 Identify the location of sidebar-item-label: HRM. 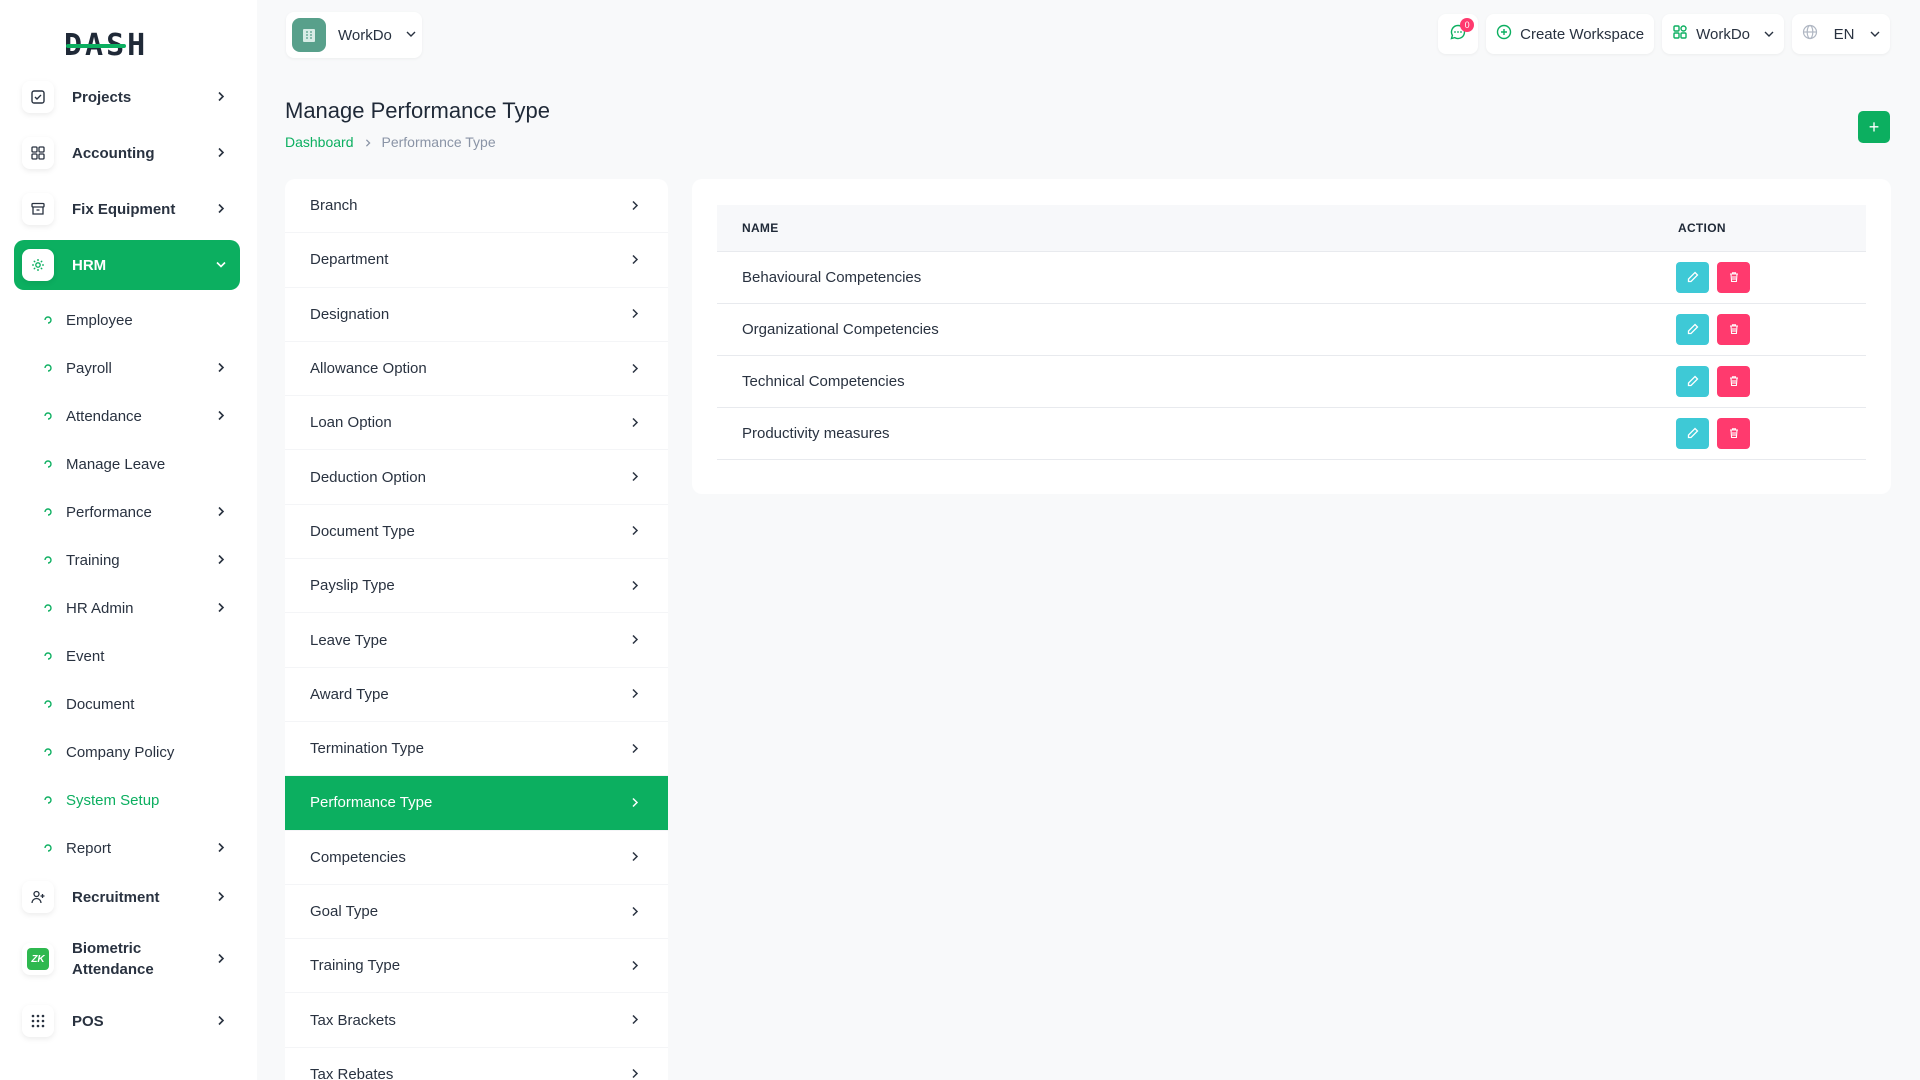
(89, 265).